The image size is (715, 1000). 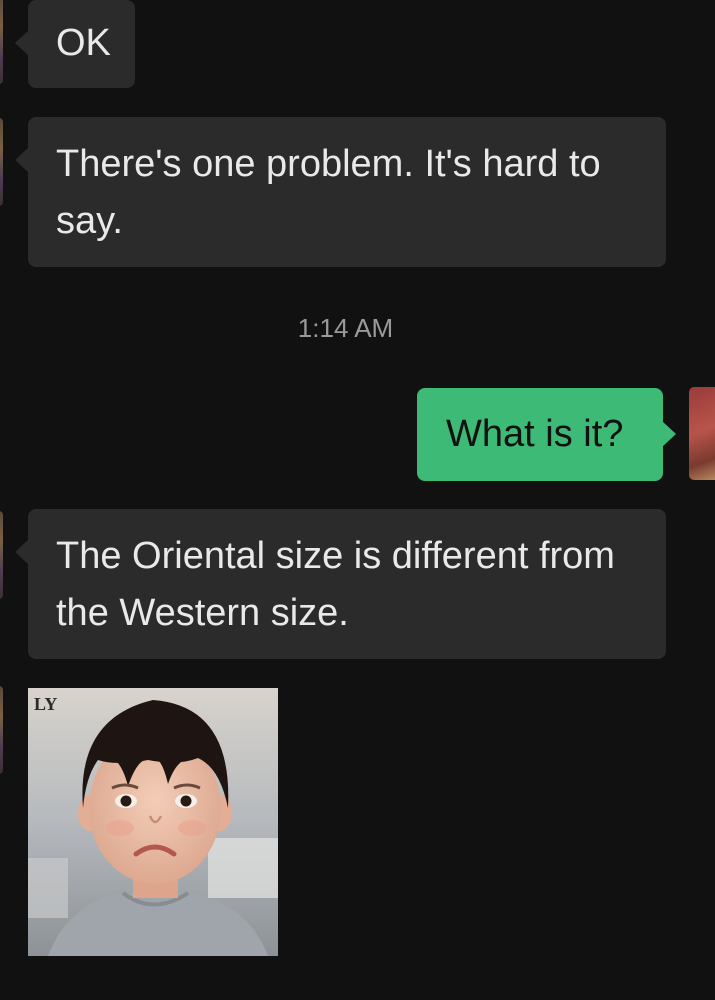 What do you see at coordinates (83, 43) in the screenshot?
I see `message-text: OK` at bounding box center [83, 43].